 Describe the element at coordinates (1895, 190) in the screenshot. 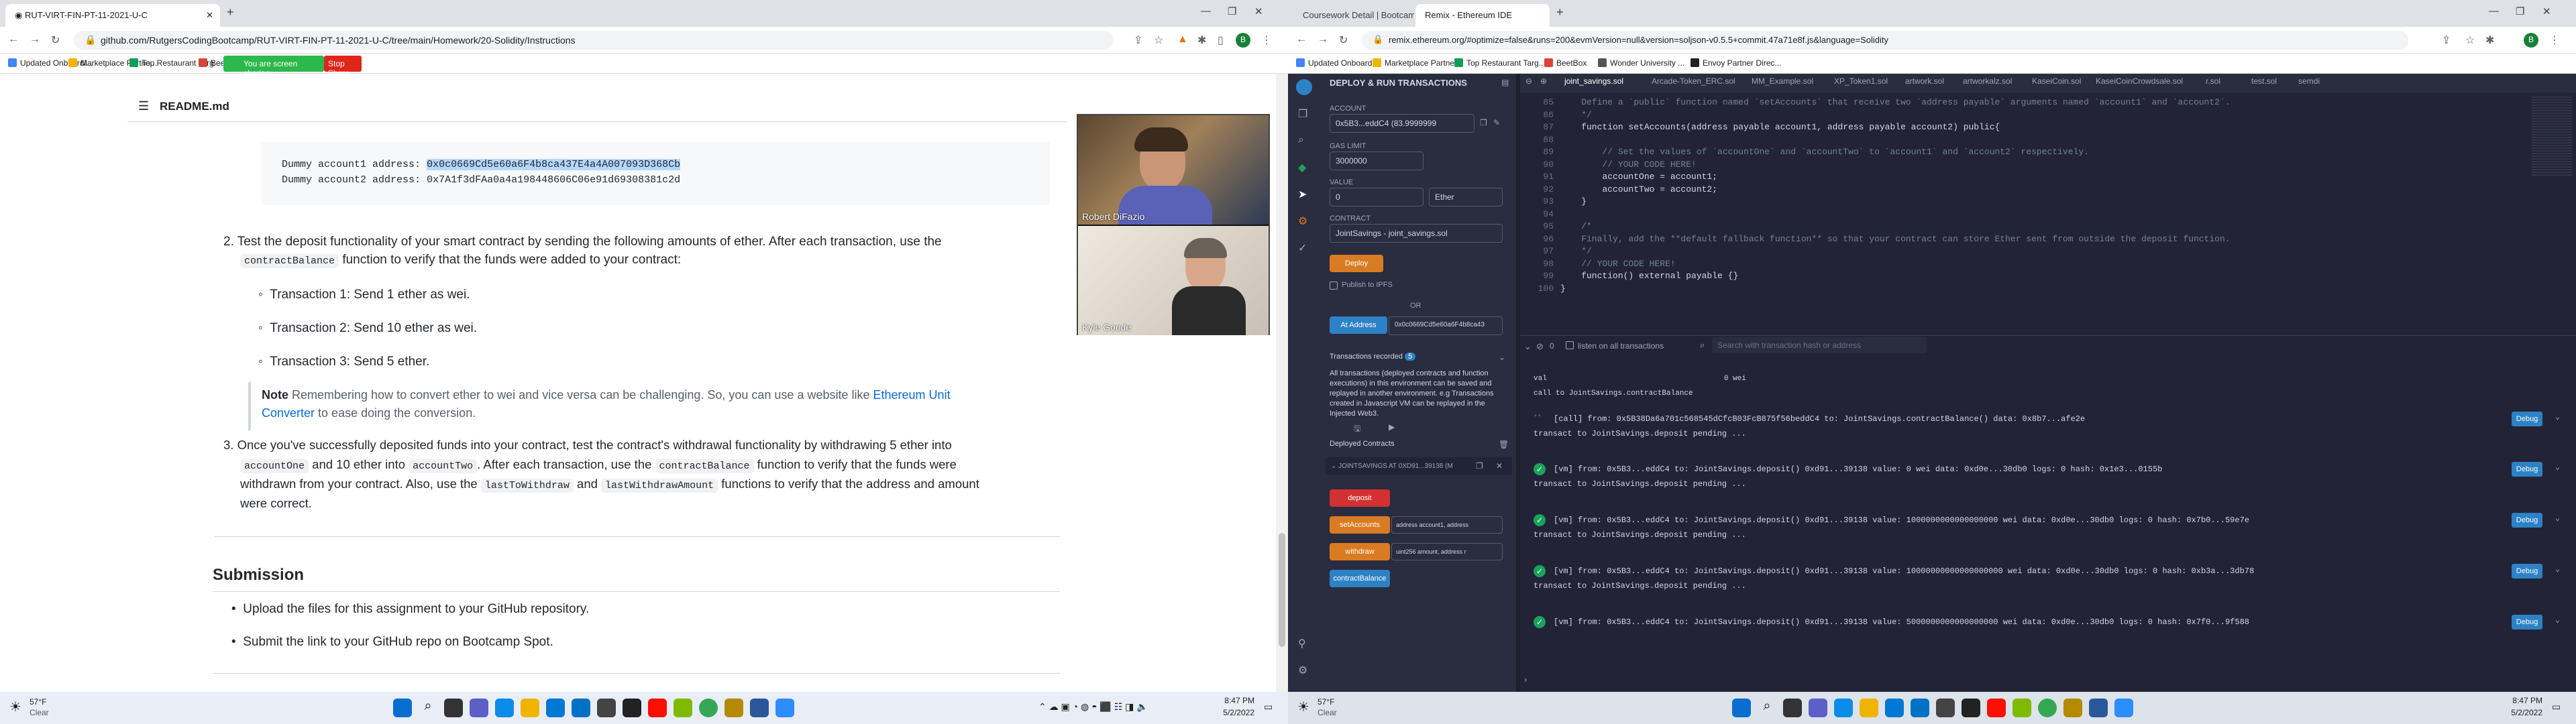

I see `code-line: accountTwo = account2;` at that location.